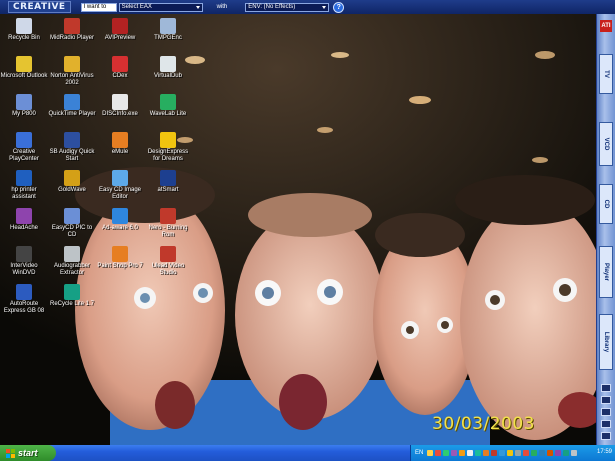 The height and width of the screenshot is (461, 615). What do you see at coordinates (98, 7) in the screenshot?
I see `want-label: I want to` at bounding box center [98, 7].